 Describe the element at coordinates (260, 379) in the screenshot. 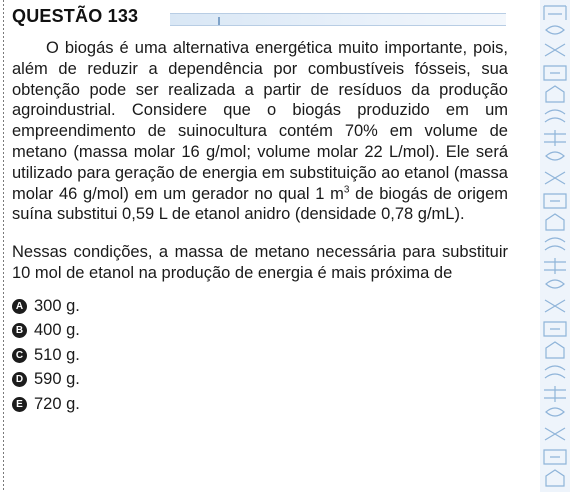

I see `option-d: D 590 g.` at that location.